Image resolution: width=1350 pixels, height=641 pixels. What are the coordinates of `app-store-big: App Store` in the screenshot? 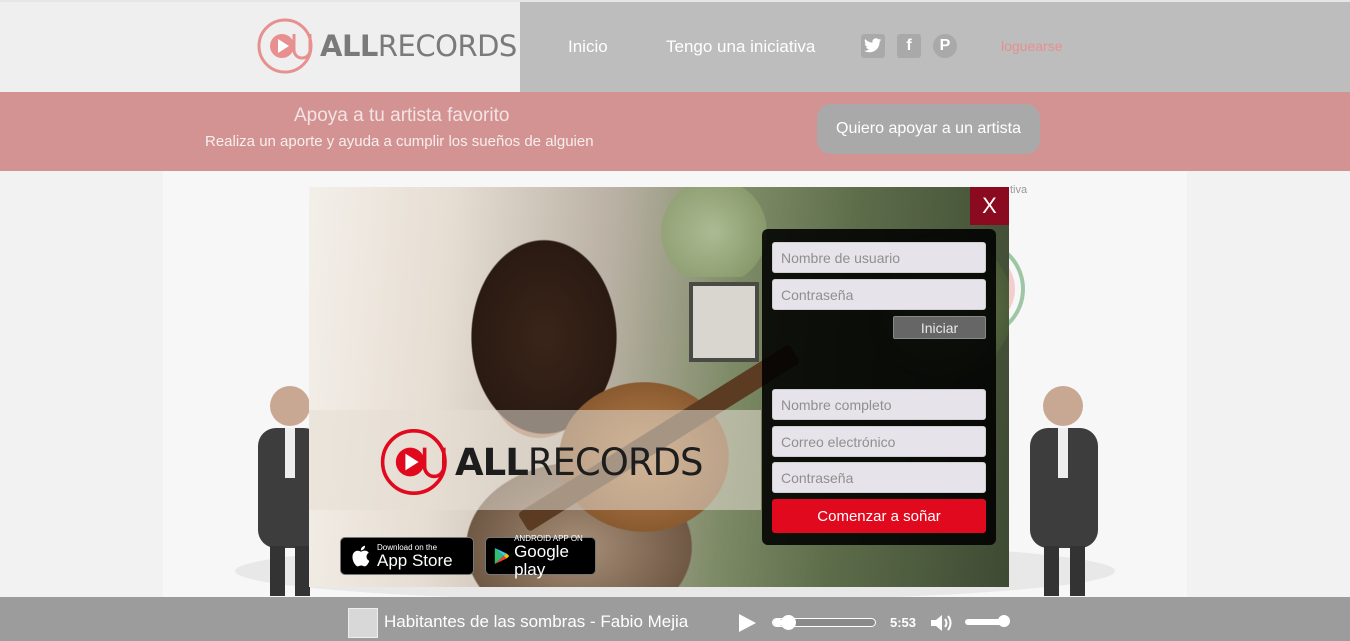 It's located at (415, 560).